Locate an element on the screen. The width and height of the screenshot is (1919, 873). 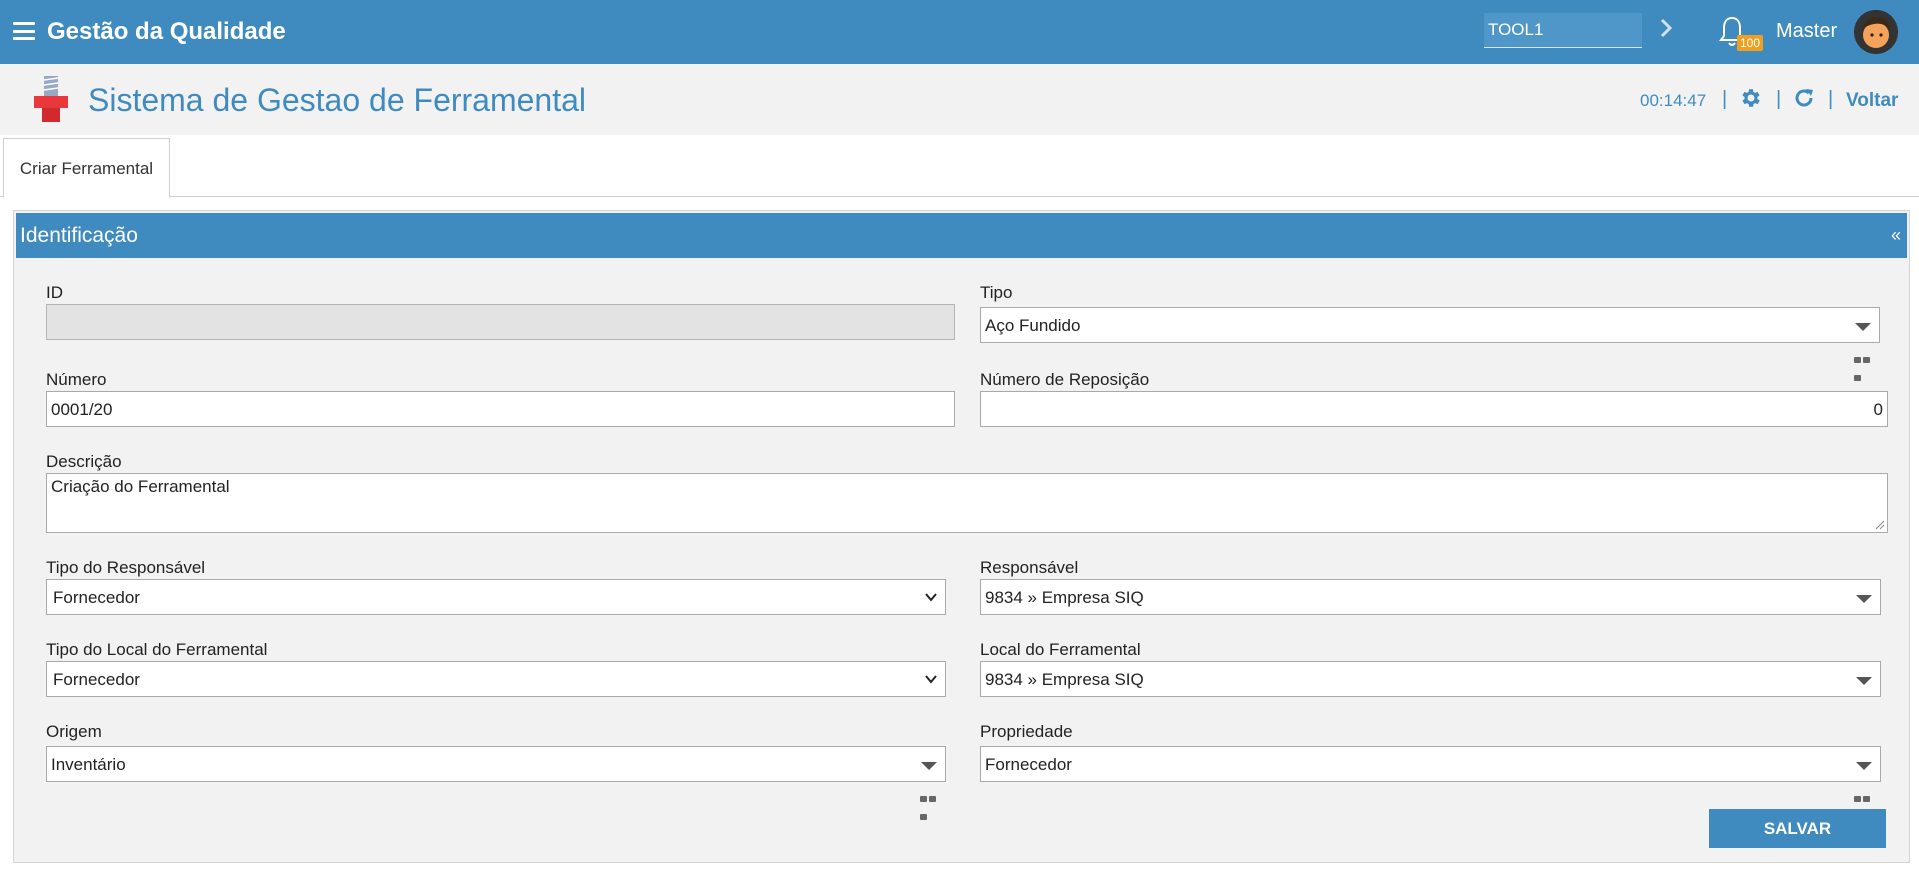
origem-label: Origem is located at coordinates (74, 731).